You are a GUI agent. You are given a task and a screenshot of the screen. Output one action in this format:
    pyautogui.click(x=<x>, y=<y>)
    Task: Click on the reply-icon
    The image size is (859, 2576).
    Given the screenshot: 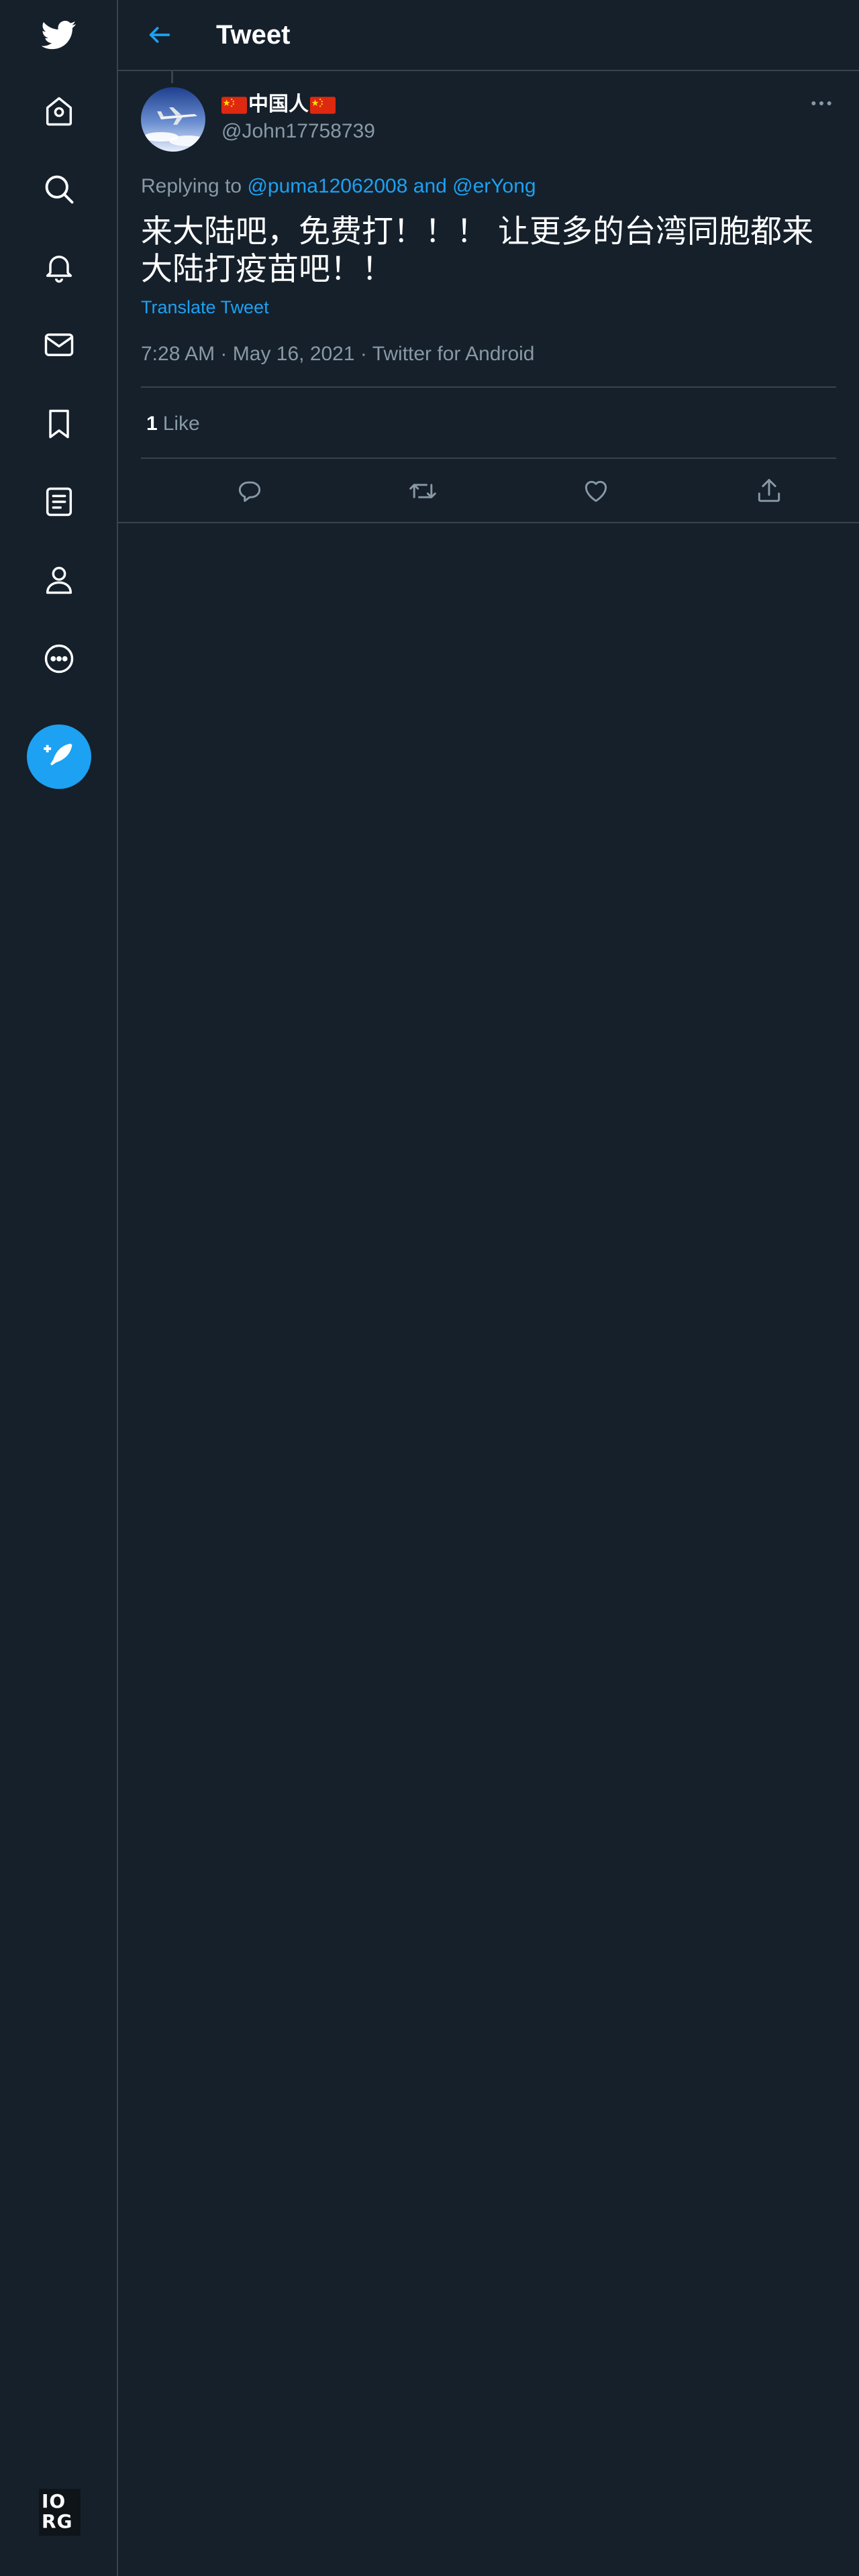 What is the action you would take?
    pyautogui.click(x=250, y=491)
    